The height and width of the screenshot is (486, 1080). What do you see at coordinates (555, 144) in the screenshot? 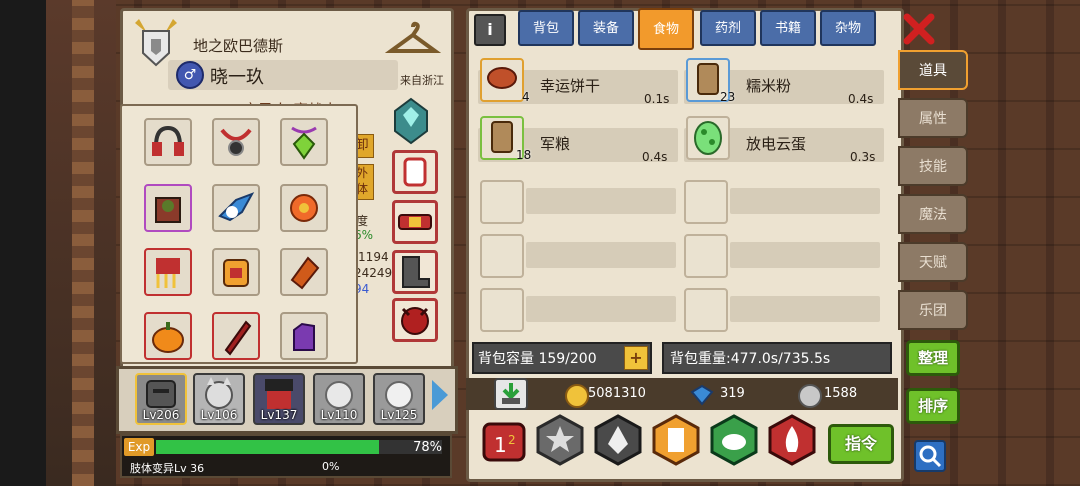
I see `item-name: 军粮` at bounding box center [555, 144].